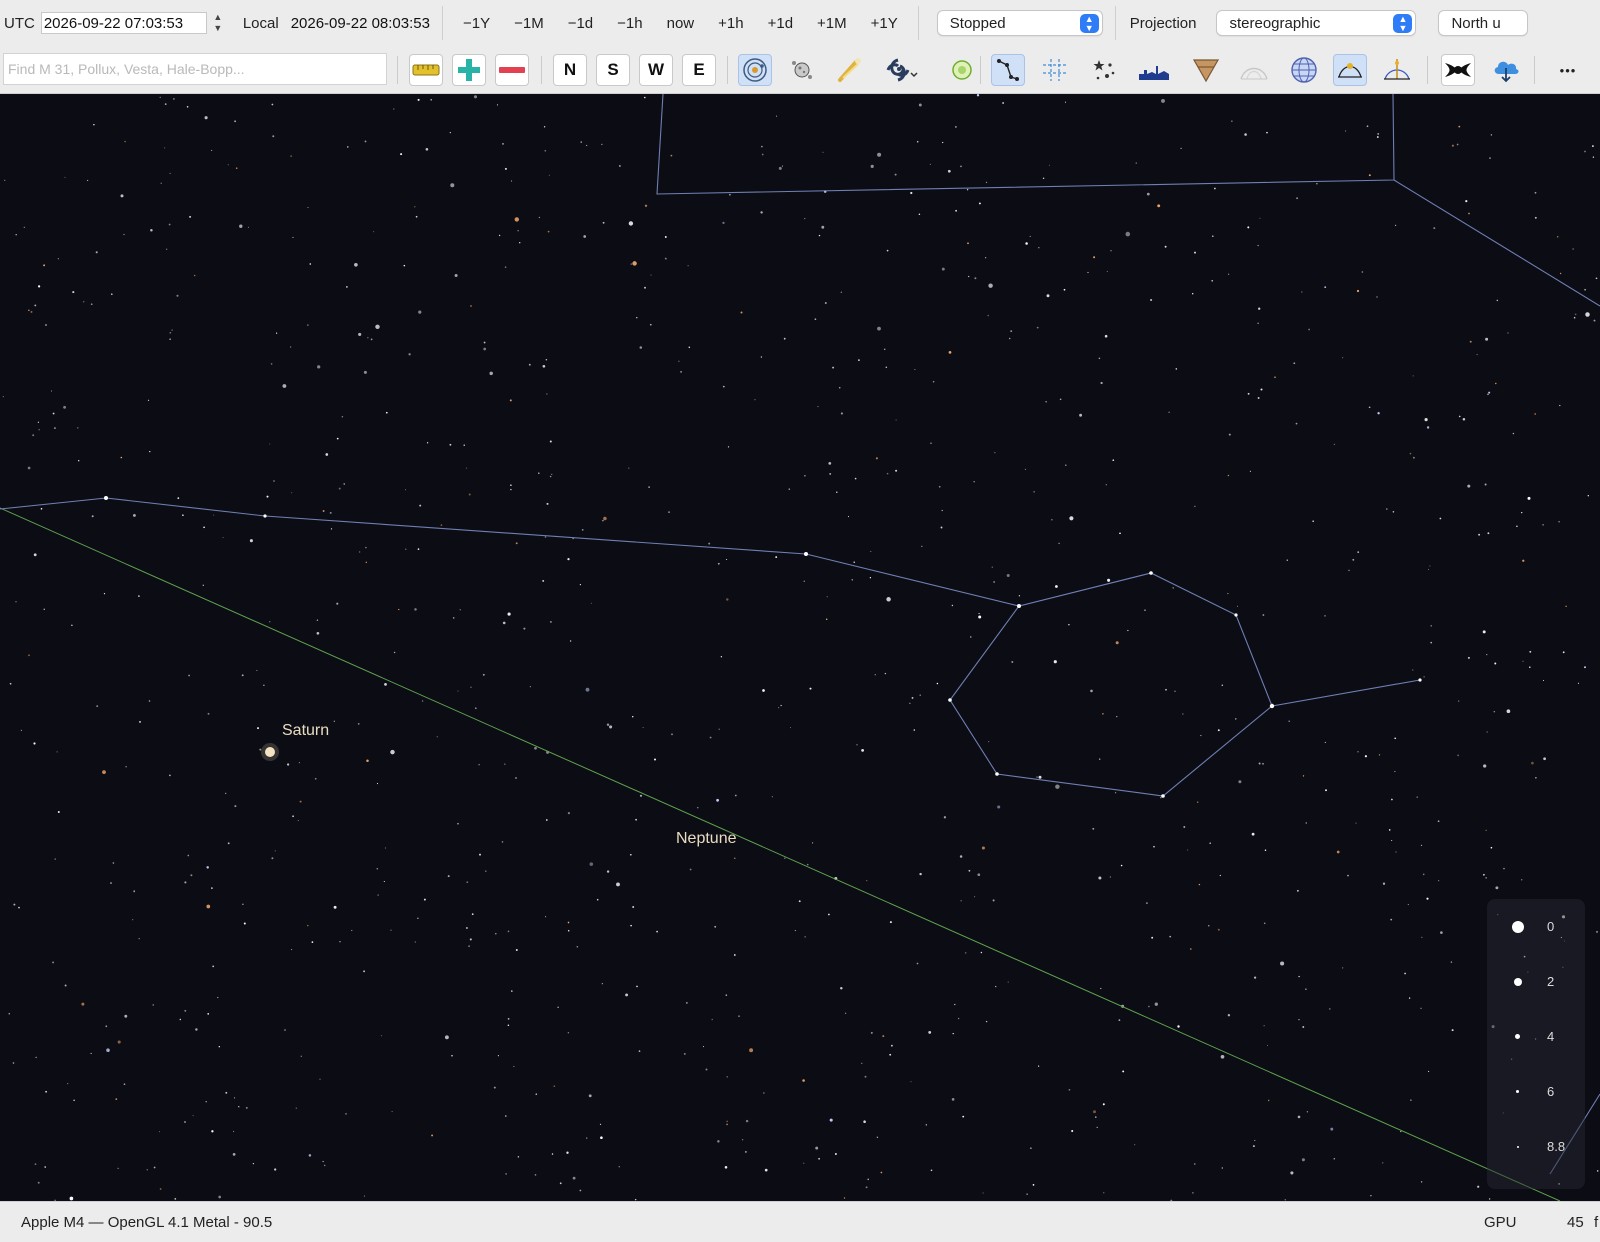 This screenshot has width=1600, height=1242. Describe the element at coordinates (305, 731) in the screenshot. I see `saturn-label: Saturn` at that location.